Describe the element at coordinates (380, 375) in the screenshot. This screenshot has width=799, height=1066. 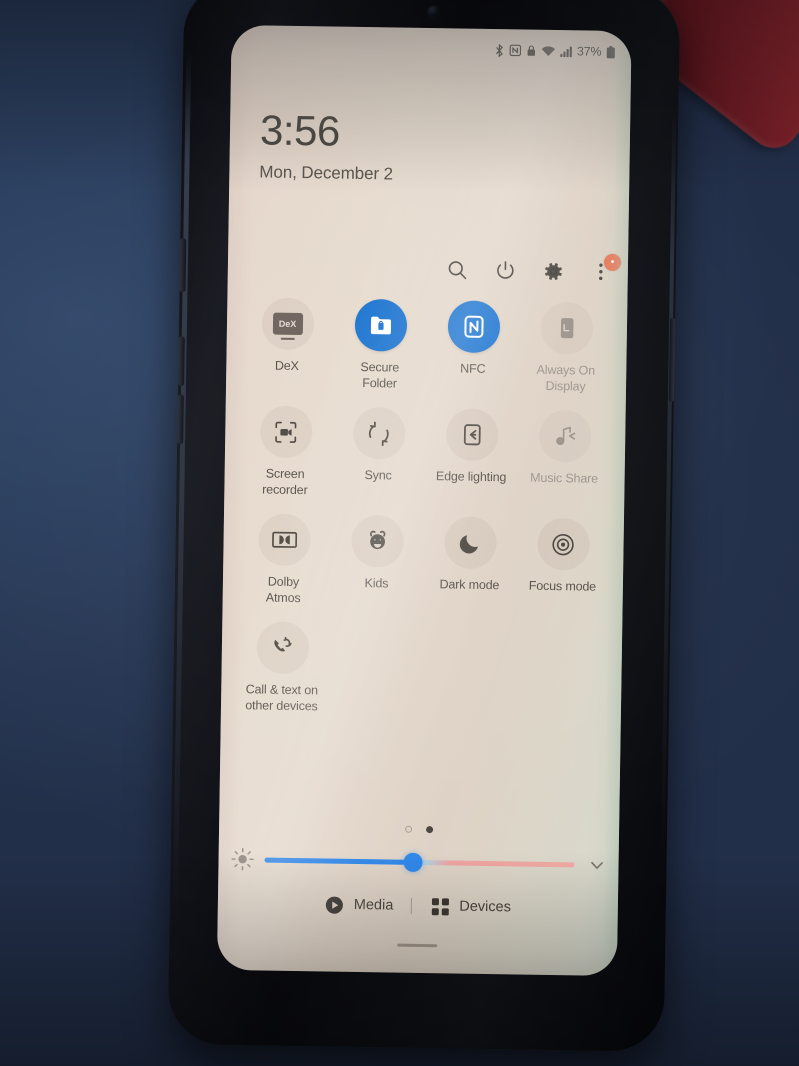
I see `tile-label-secure-folder: Secure Folder` at that location.